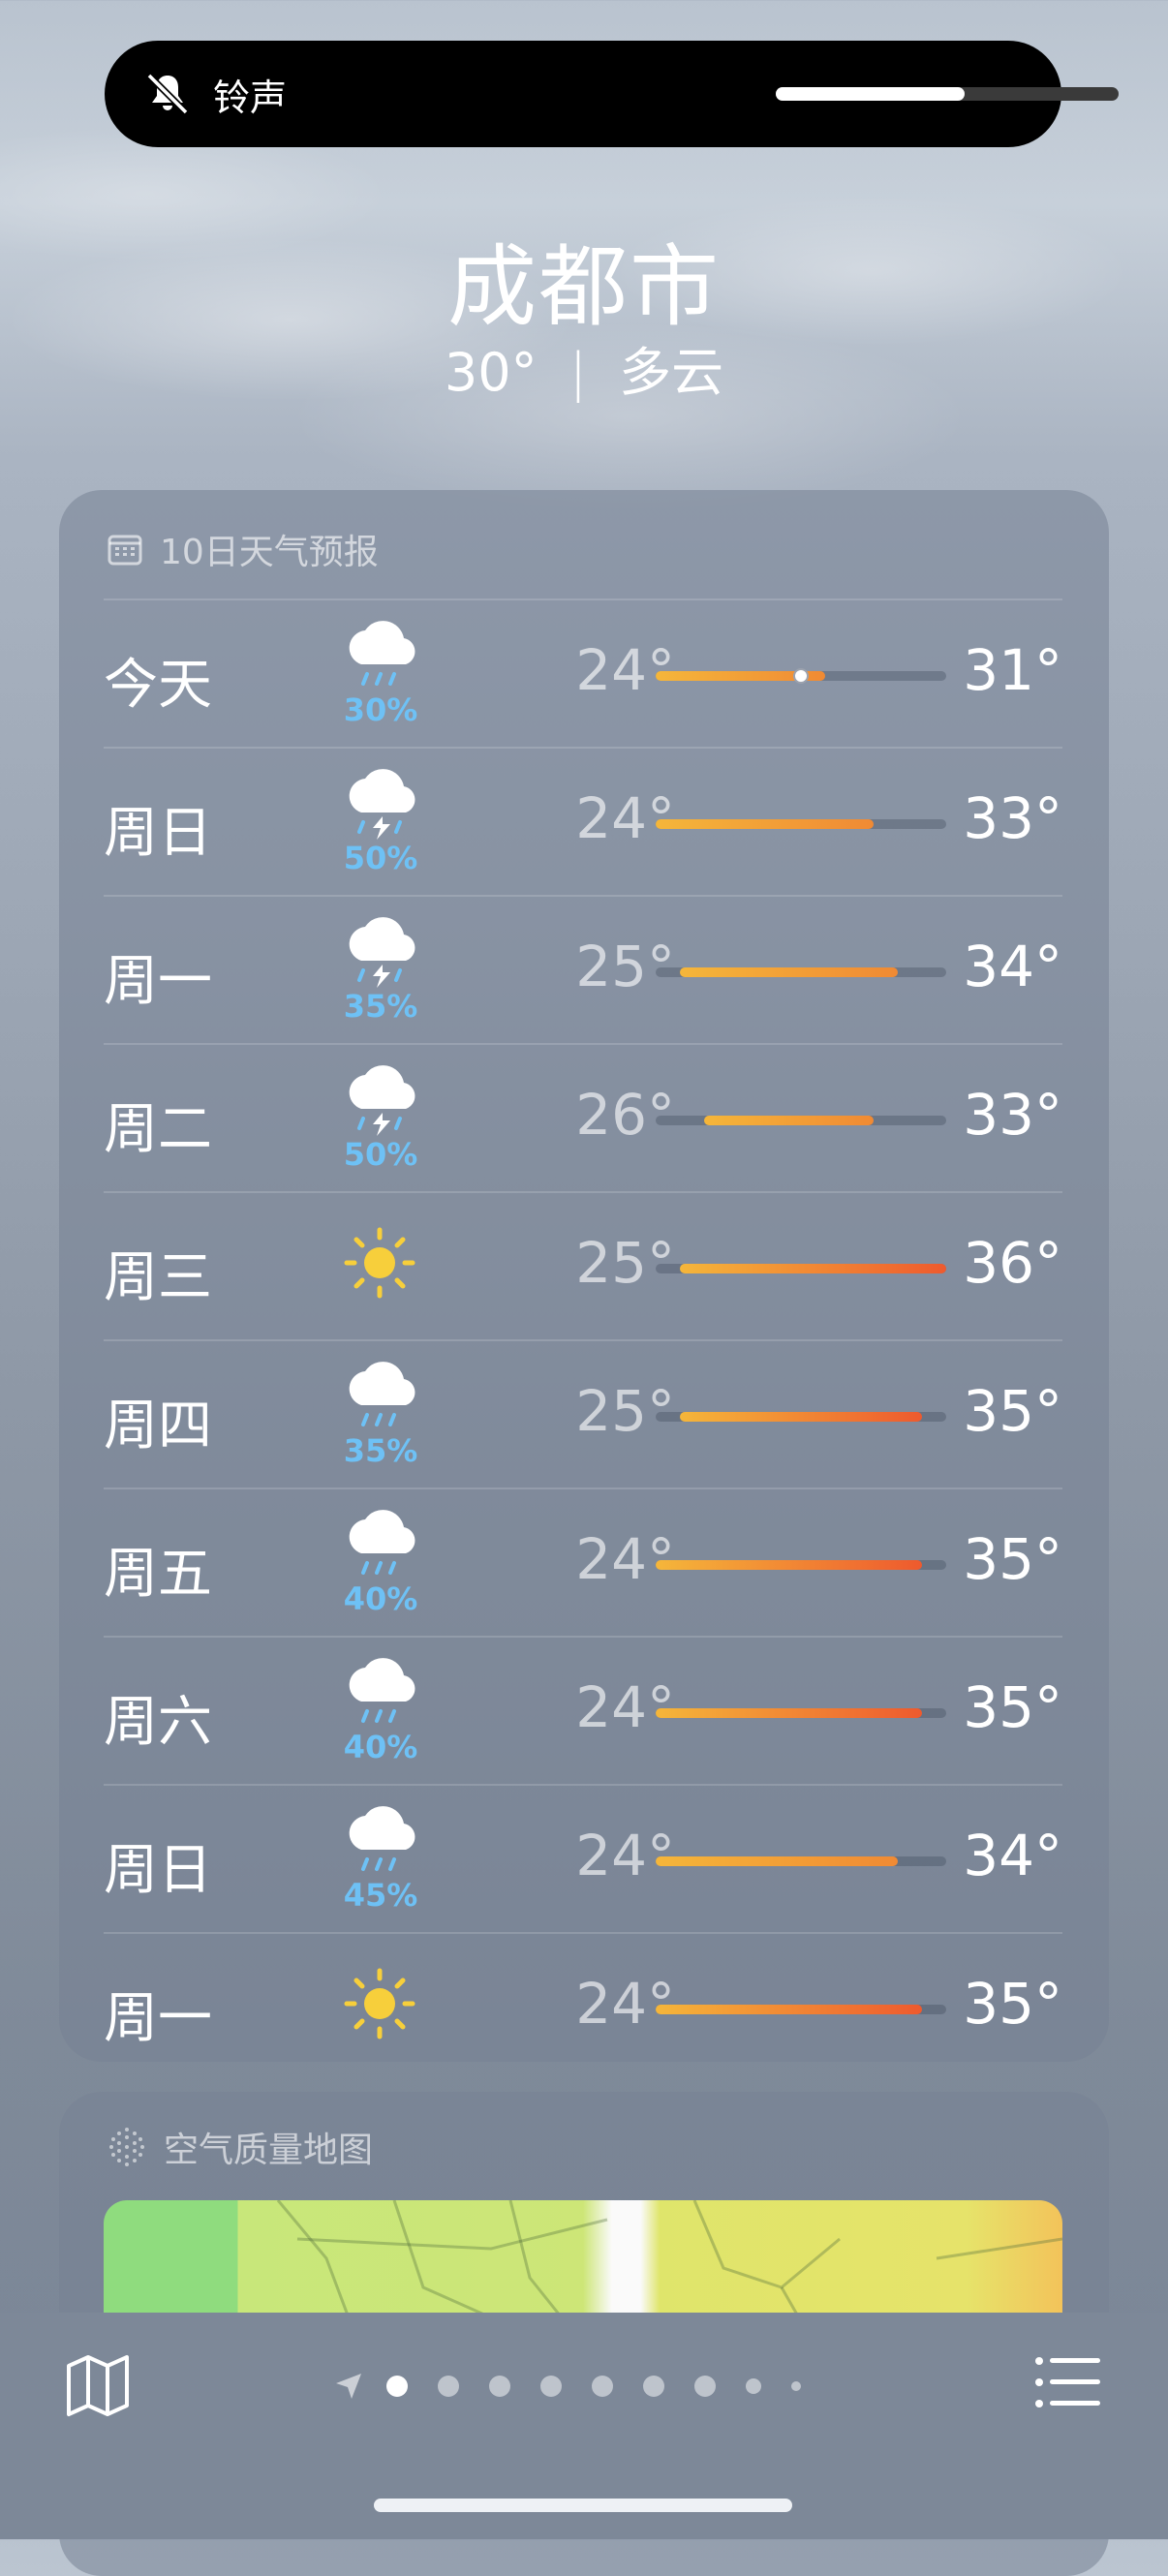  What do you see at coordinates (126, 2147) in the screenshot?
I see `air-quality-icon` at bounding box center [126, 2147].